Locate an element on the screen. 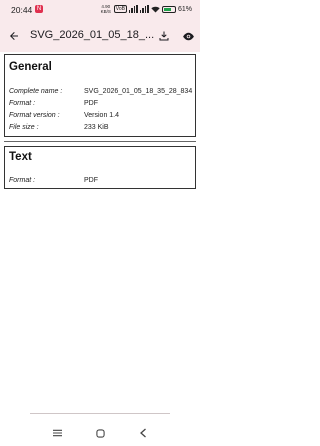 Image resolution: width=320 pixels, height=446 pixels. row-value: 233 KiB is located at coordinates (96, 127).